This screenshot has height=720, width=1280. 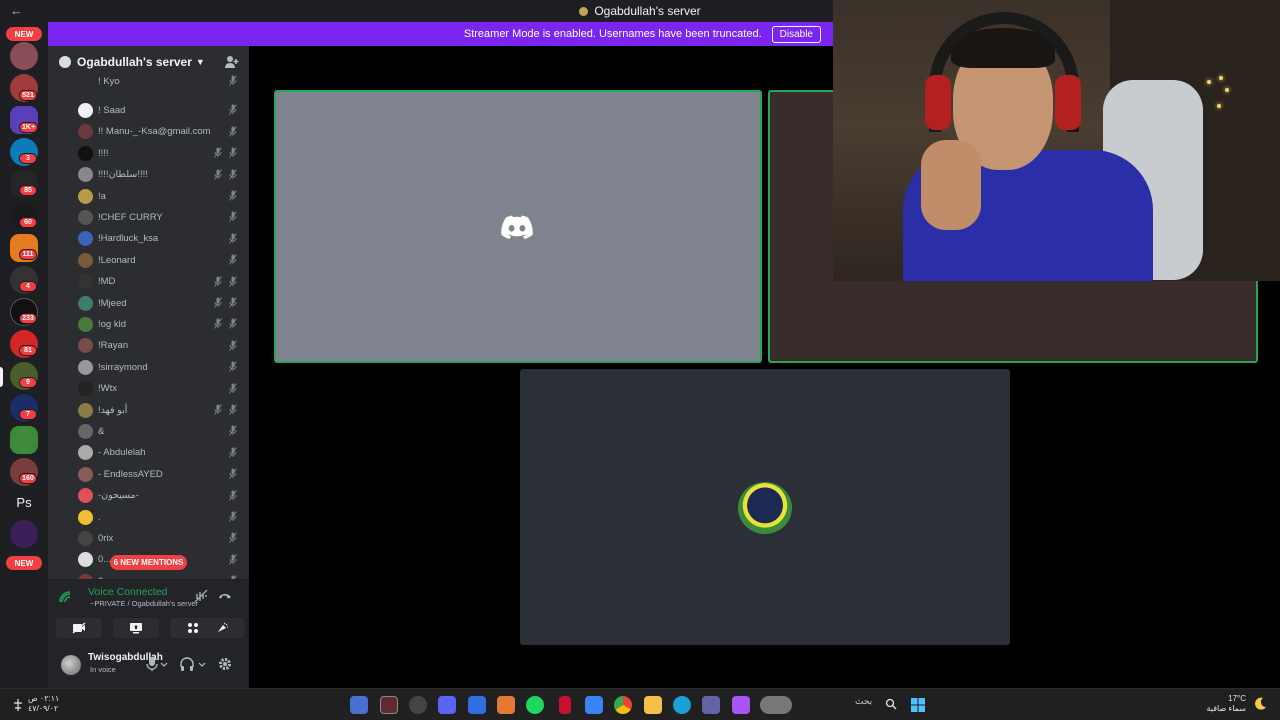 I want to click on member-name: !CHEF CURRY, so click(x=130, y=217).